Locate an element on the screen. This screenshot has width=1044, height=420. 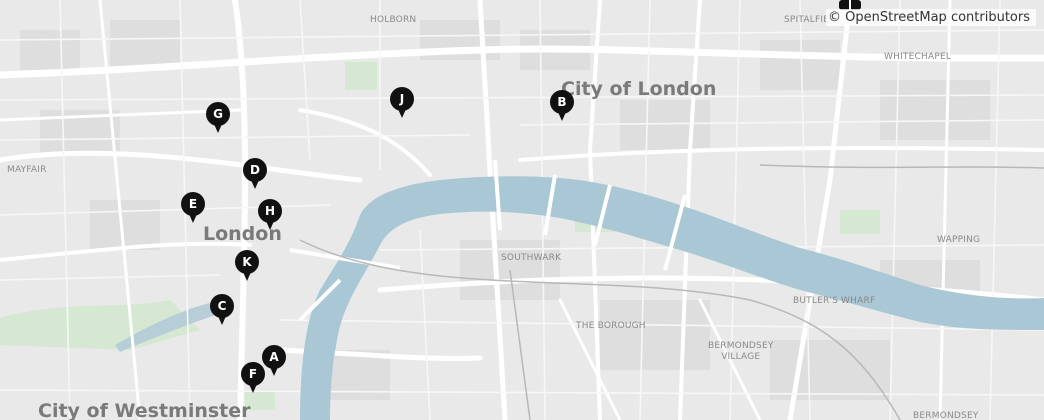
marker-k: K is located at coordinates (247, 267).